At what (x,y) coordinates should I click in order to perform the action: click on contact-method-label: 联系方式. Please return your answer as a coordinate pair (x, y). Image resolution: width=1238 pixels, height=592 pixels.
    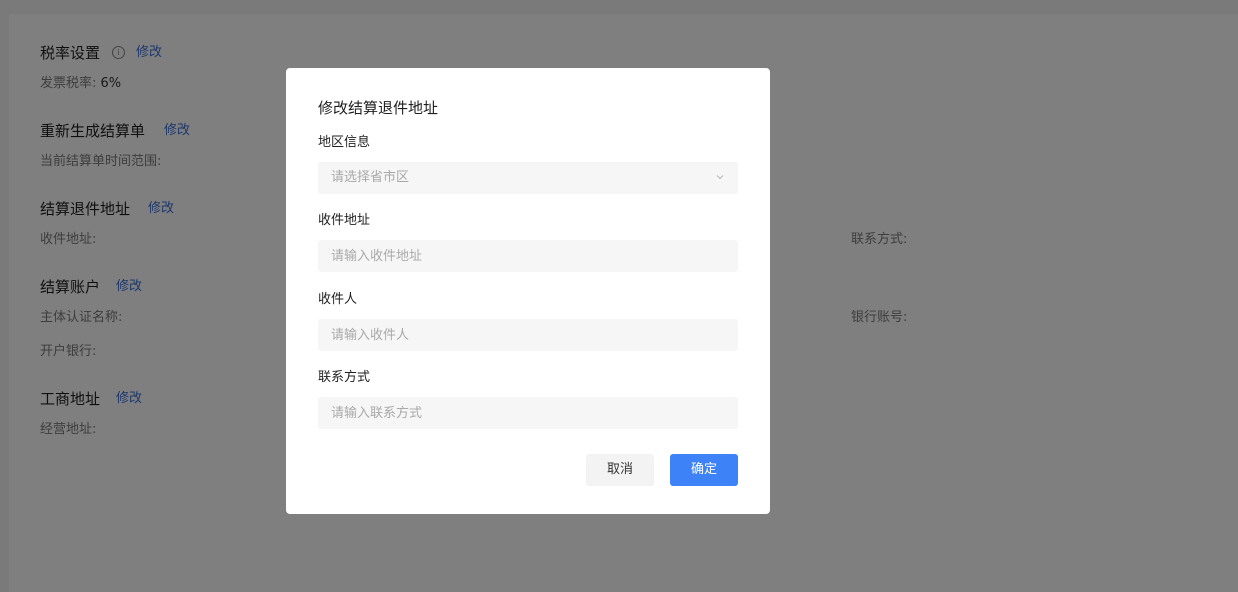
    Looking at the image, I should click on (344, 377).